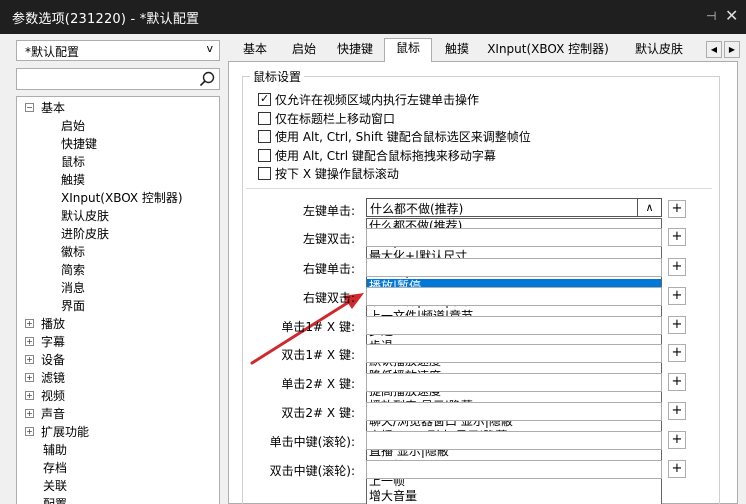  Describe the element at coordinates (457, 50) in the screenshot. I see `tab-item: 触摸` at that location.